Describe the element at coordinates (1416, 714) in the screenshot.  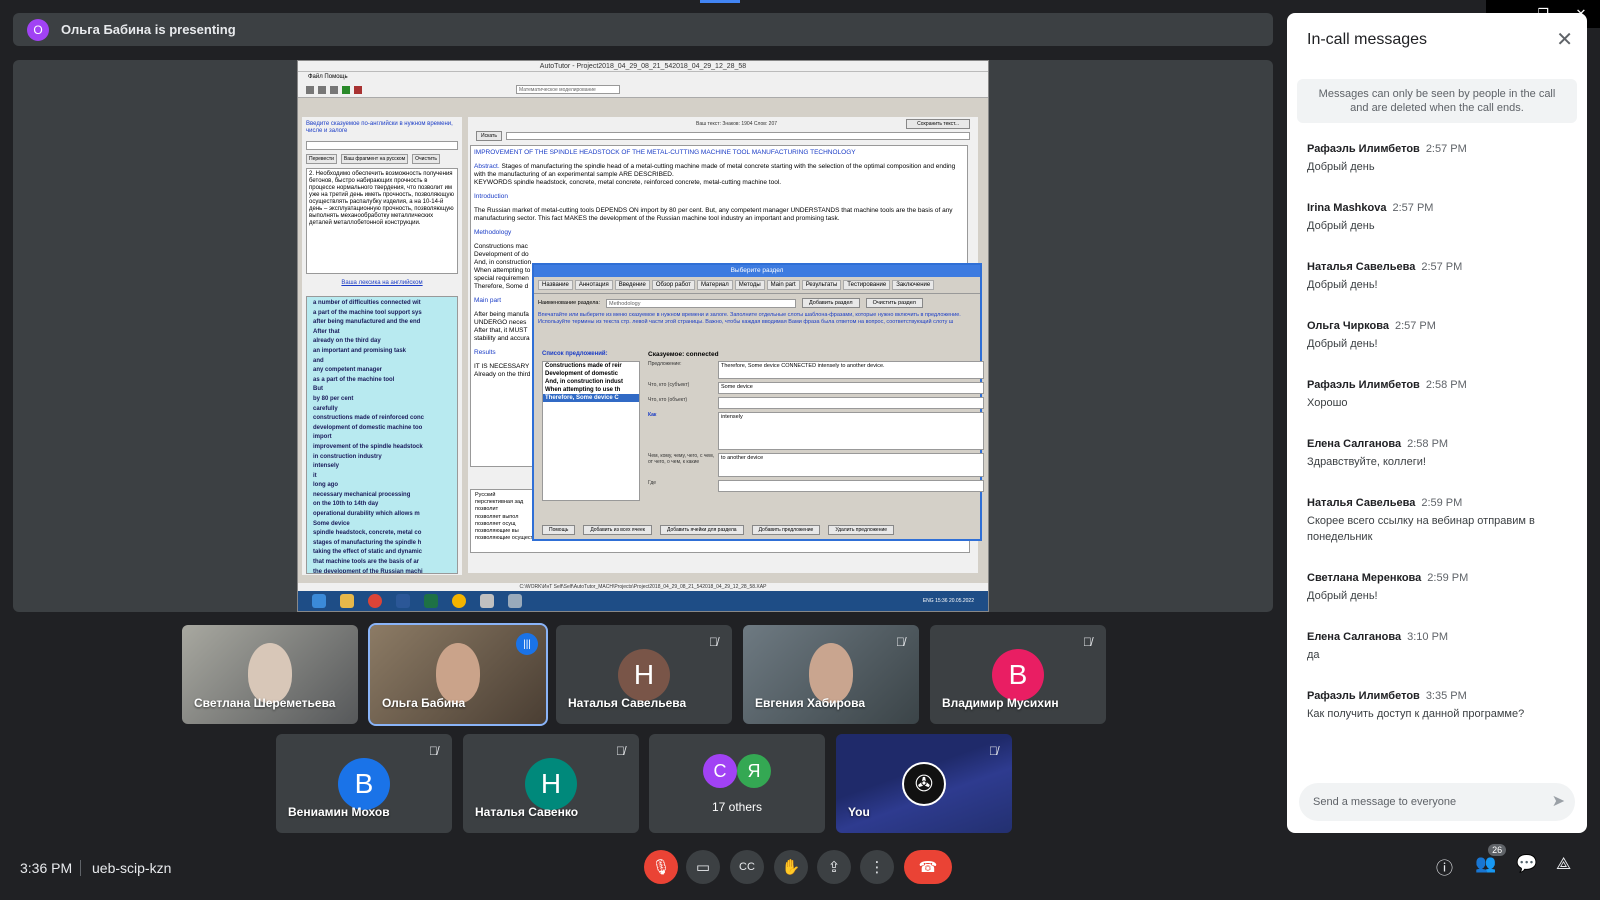
I see `message-text: Как получить доступ к данной программе?` at that location.